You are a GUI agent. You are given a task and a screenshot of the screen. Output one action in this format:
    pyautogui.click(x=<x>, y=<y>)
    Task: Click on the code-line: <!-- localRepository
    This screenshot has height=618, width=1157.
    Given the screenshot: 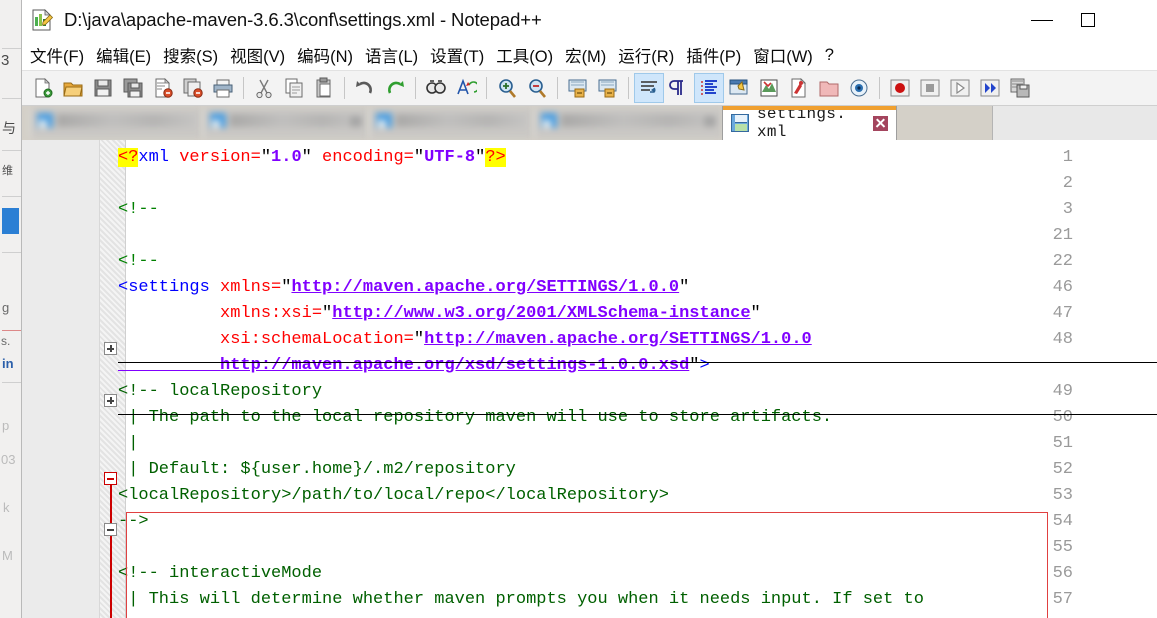 What is the action you would take?
    pyautogui.click(x=220, y=391)
    